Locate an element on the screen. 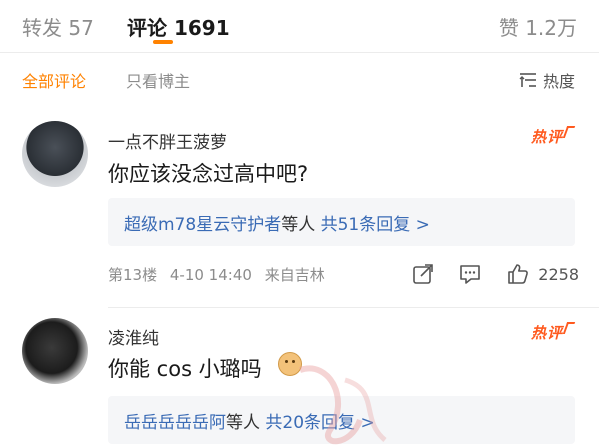  reply-count: 共51条回复 > is located at coordinates (375, 225).